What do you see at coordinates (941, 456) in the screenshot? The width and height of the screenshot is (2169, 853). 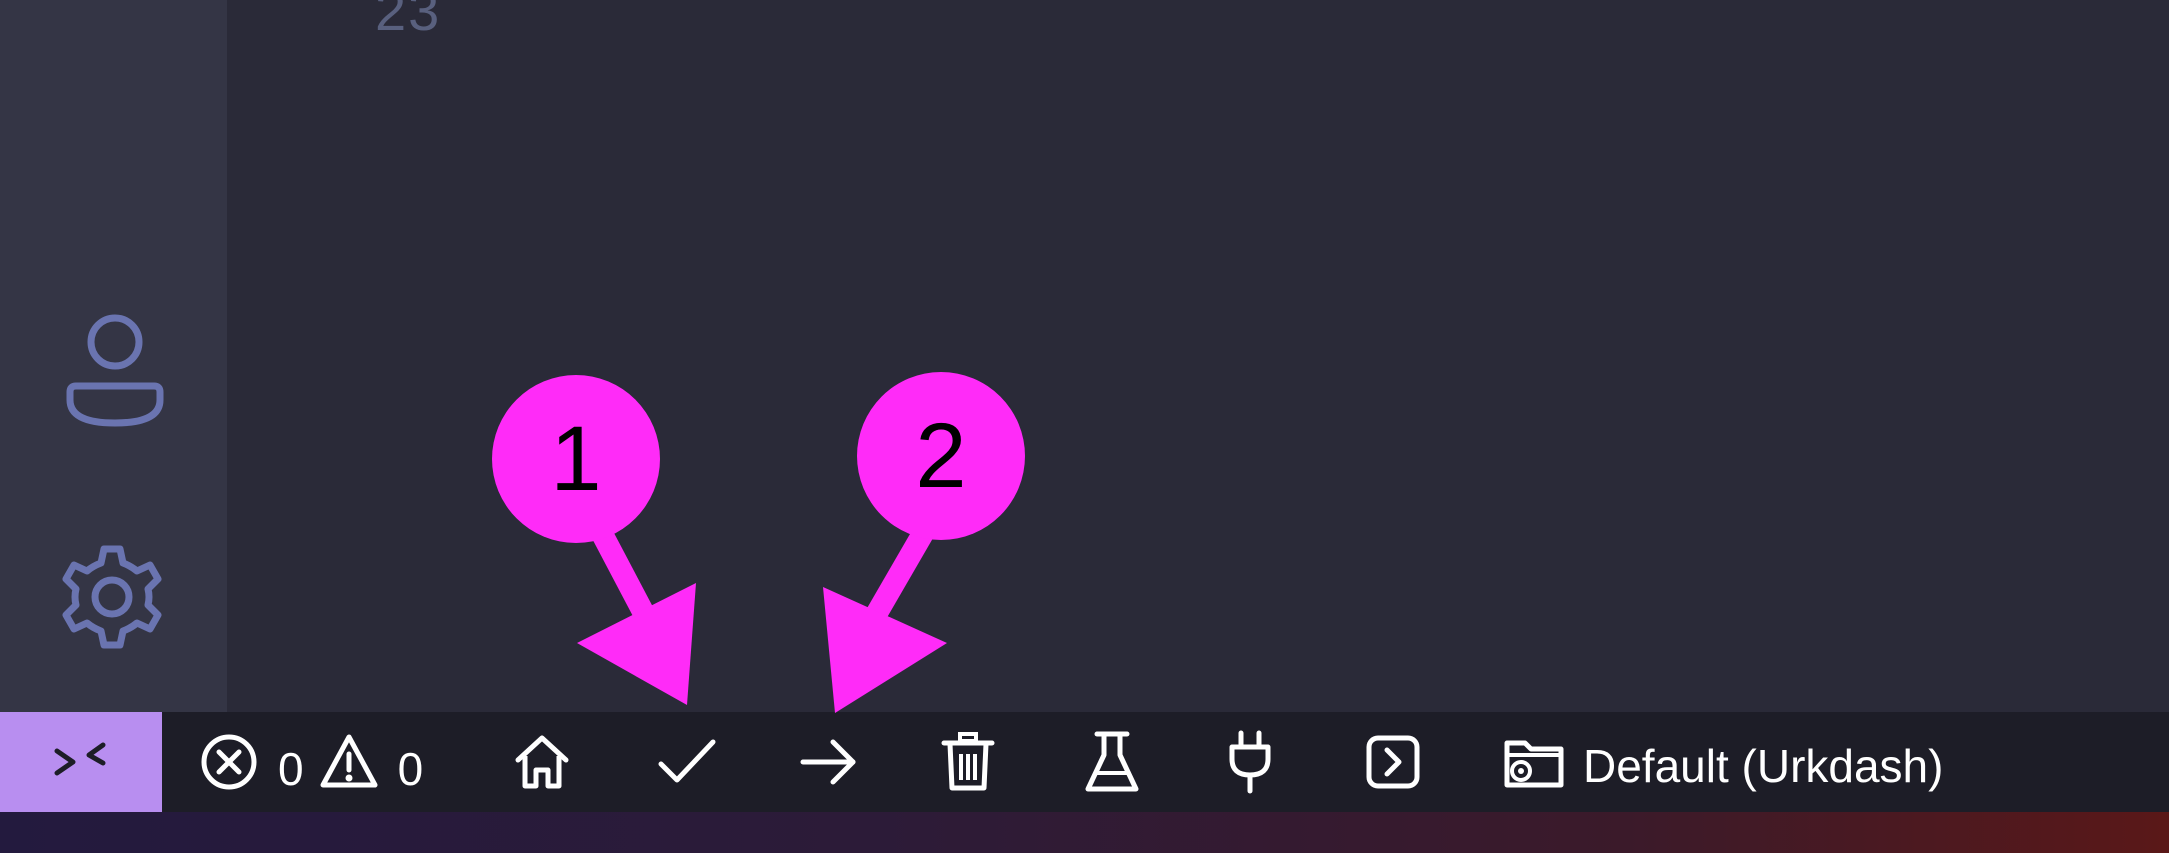 I see `callout-2: 2` at bounding box center [941, 456].